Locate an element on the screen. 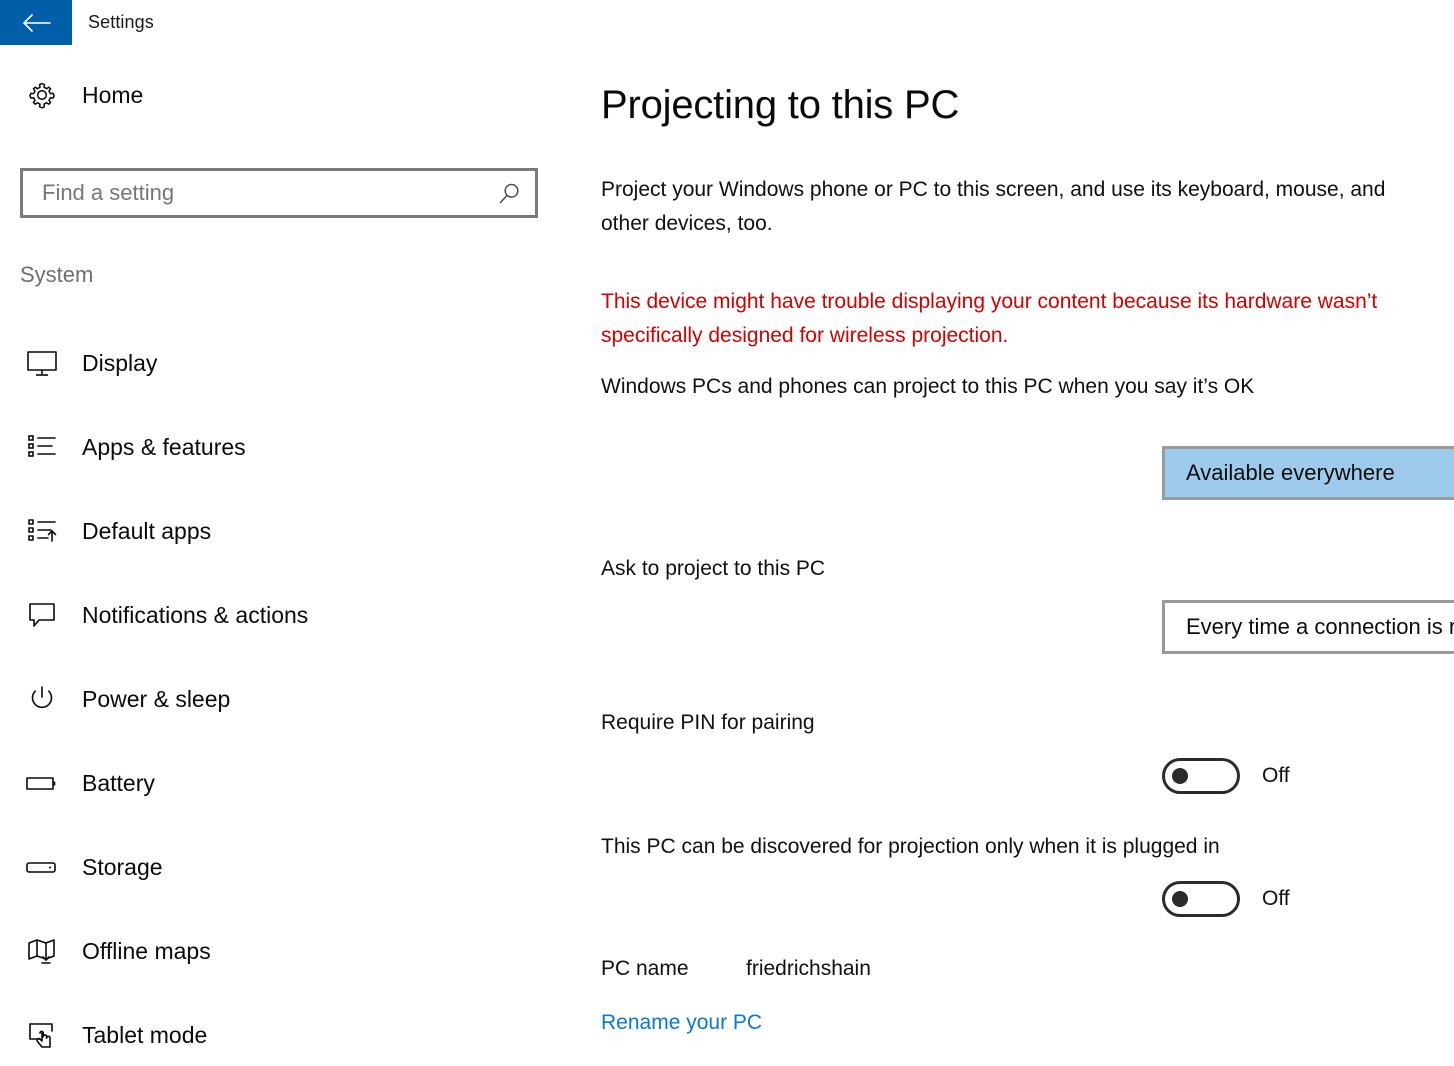  default-apps-icon is located at coordinates (42, 531).